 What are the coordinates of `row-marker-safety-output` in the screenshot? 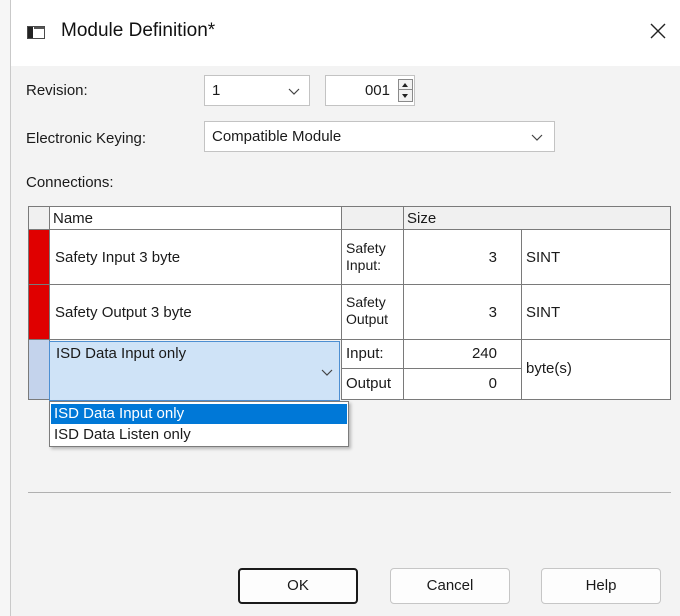 It's located at (39, 312).